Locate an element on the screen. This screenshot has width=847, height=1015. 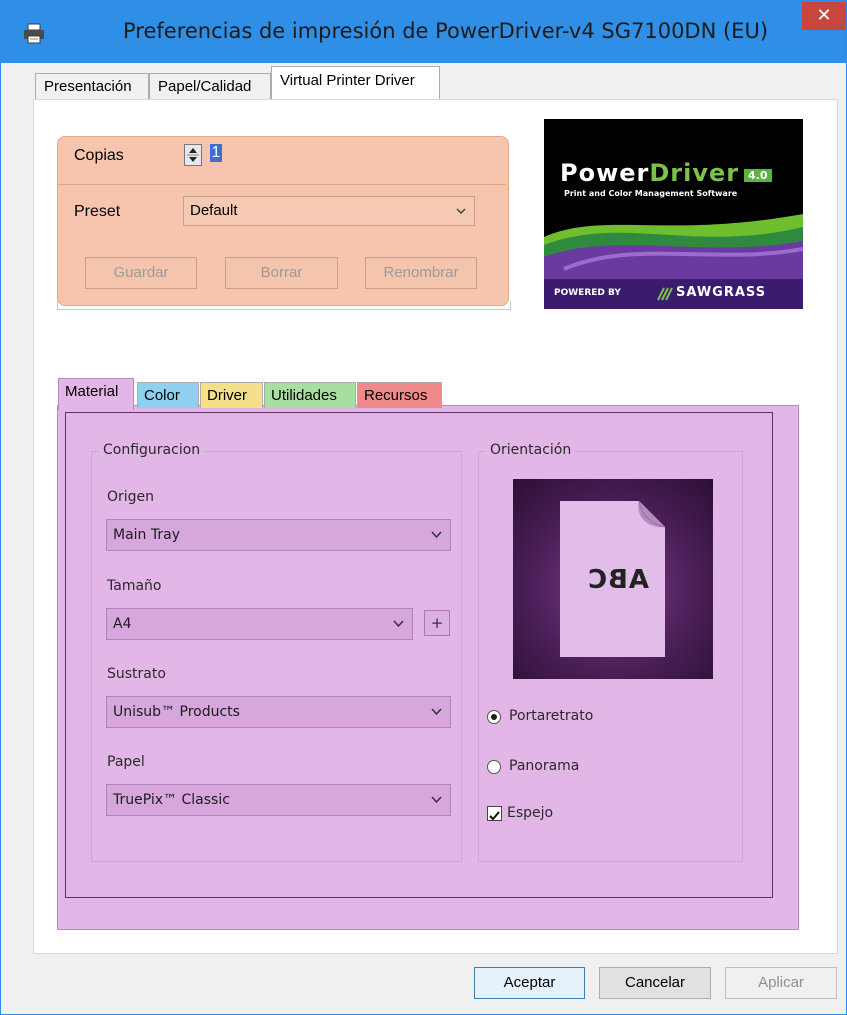
cancel-button: Cancelar is located at coordinates (655, 983).